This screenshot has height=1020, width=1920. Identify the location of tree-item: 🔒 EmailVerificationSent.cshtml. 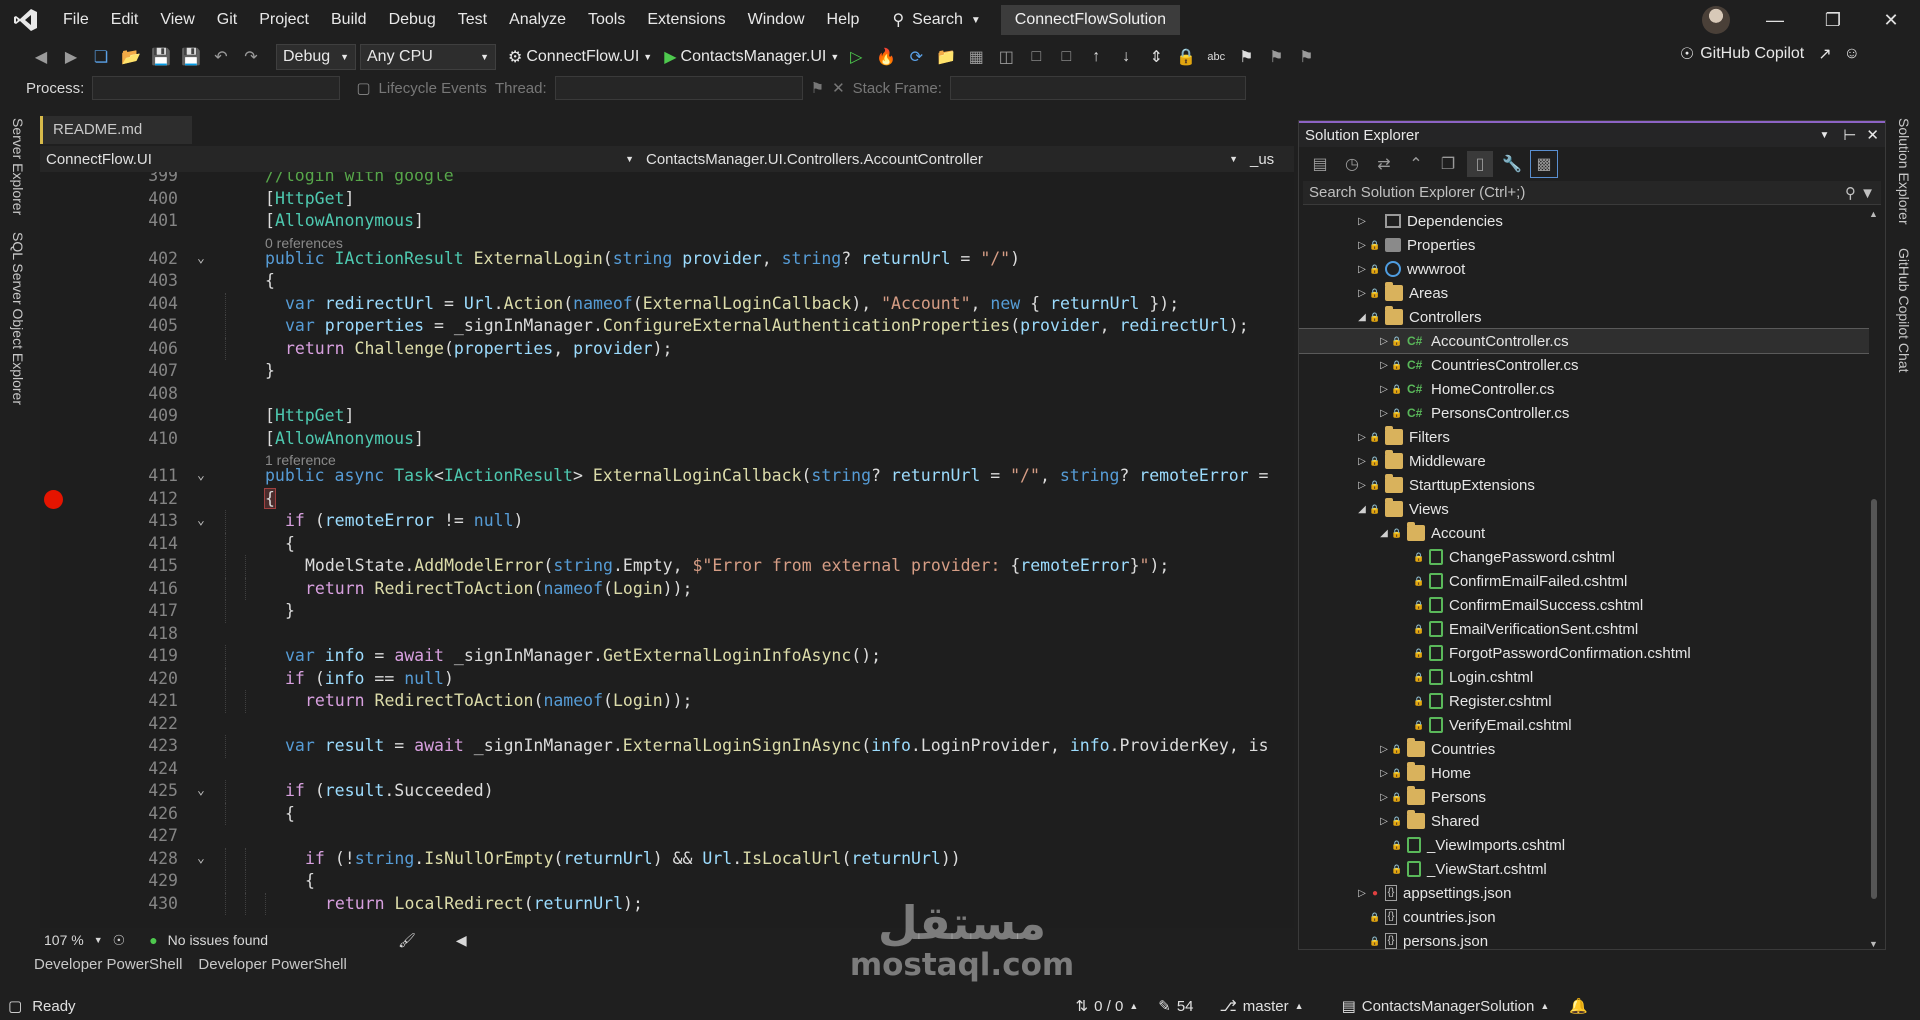
(1584, 629).